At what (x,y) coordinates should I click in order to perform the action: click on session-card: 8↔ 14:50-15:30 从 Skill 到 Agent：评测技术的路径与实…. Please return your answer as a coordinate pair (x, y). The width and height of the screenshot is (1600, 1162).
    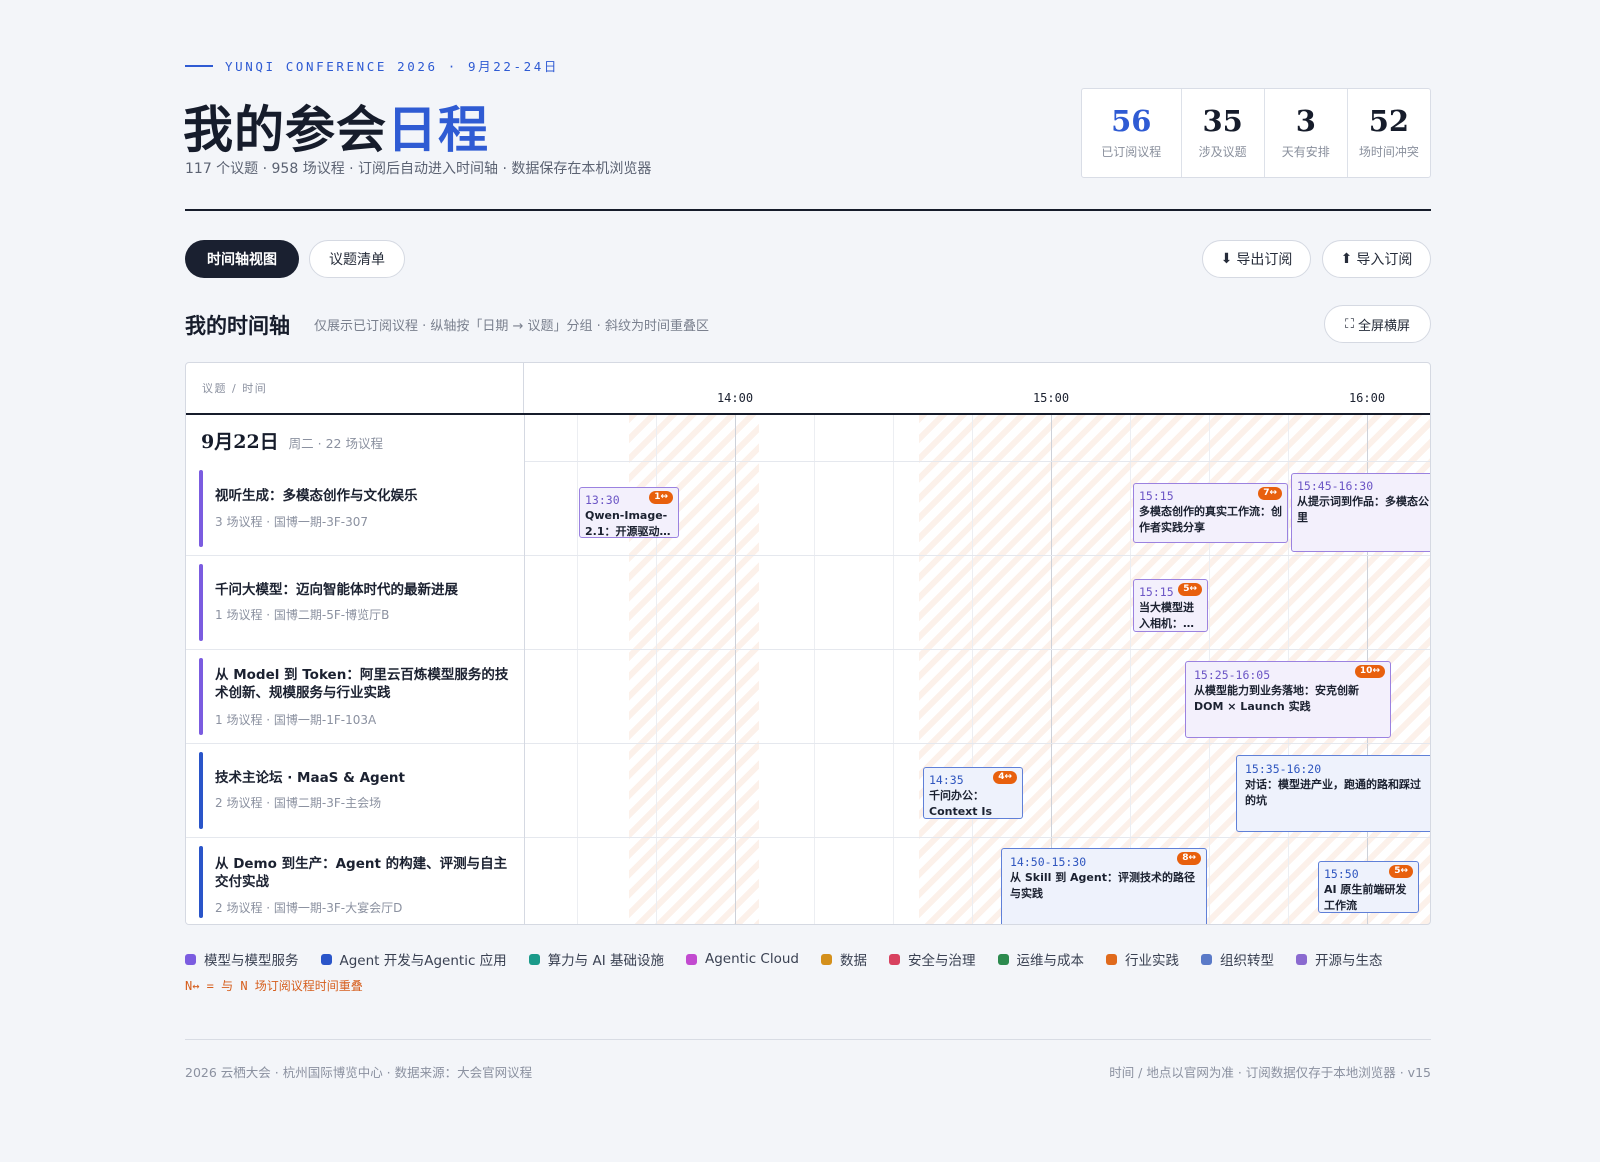
    Looking at the image, I should click on (1104, 886).